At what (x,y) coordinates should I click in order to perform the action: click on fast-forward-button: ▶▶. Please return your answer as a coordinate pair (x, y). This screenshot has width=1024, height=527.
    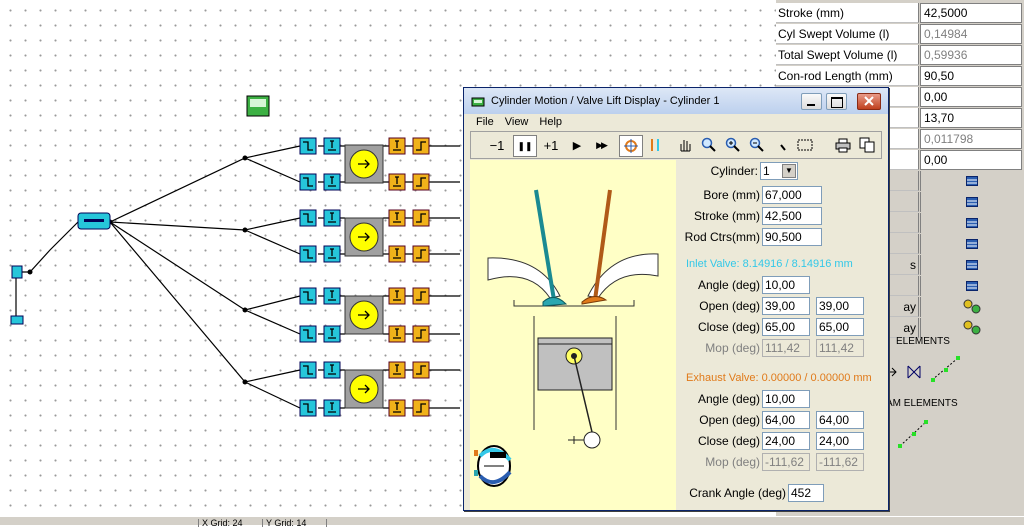
    Looking at the image, I should click on (601, 145).